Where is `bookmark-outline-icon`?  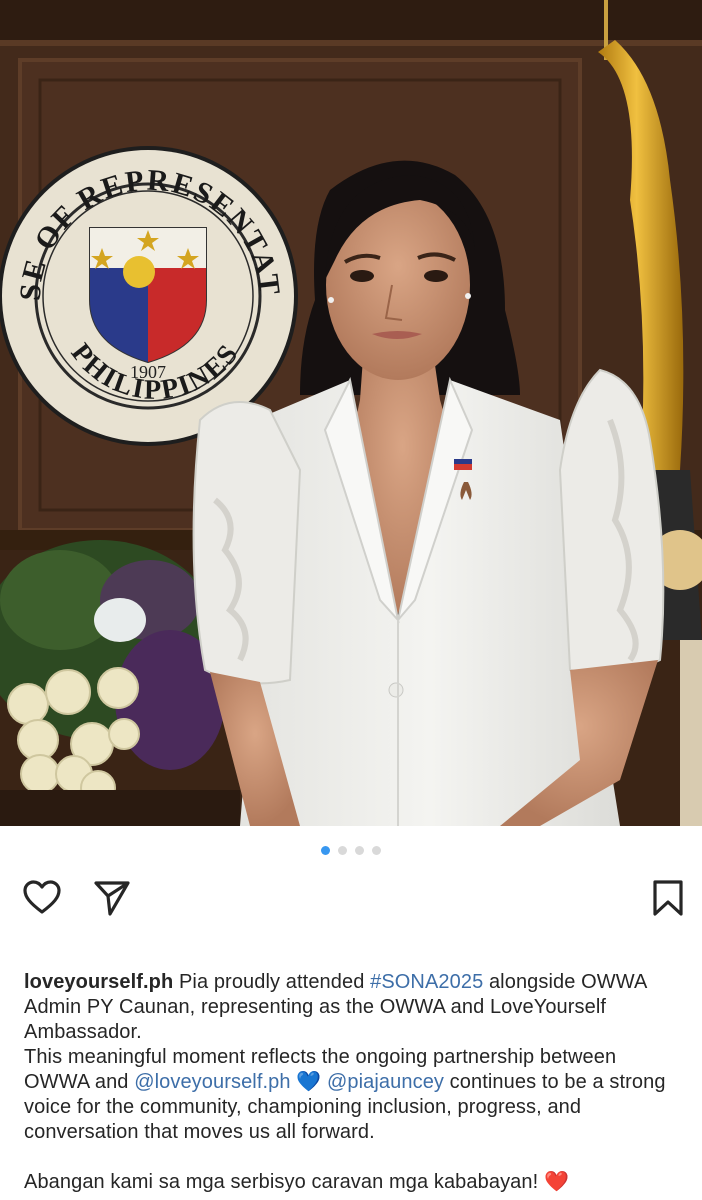
bookmark-outline-icon is located at coordinates (668, 898).